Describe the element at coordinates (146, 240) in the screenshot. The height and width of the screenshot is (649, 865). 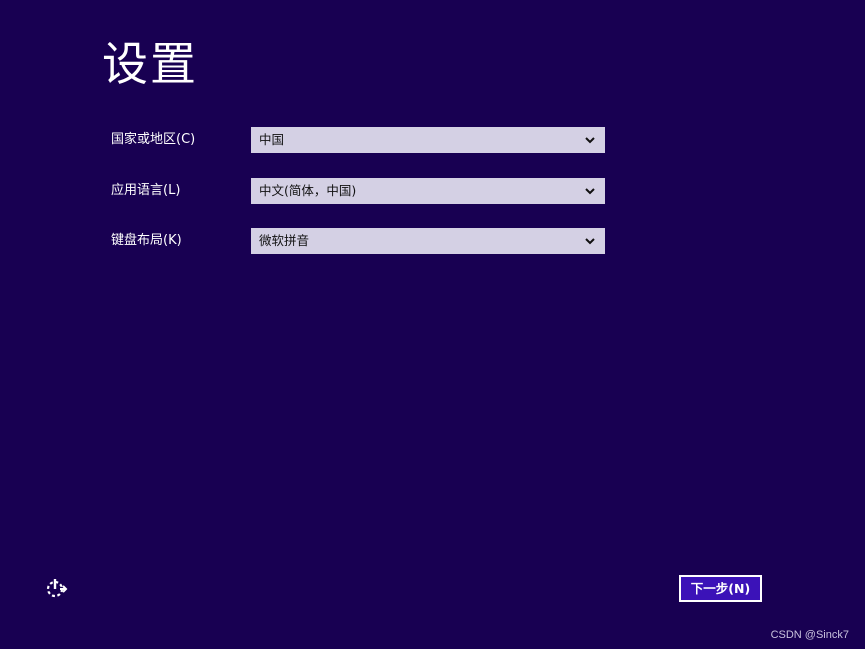
I see `keyboard-layout-label: 键盘布局(K)` at that location.